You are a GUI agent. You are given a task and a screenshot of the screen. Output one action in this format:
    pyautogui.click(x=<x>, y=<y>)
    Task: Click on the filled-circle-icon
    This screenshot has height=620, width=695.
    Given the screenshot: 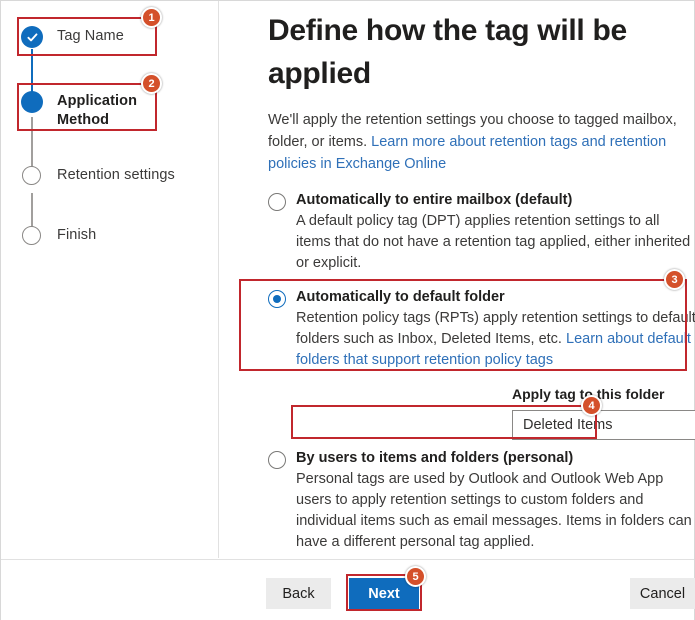 What is the action you would take?
    pyautogui.click(x=32, y=102)
    